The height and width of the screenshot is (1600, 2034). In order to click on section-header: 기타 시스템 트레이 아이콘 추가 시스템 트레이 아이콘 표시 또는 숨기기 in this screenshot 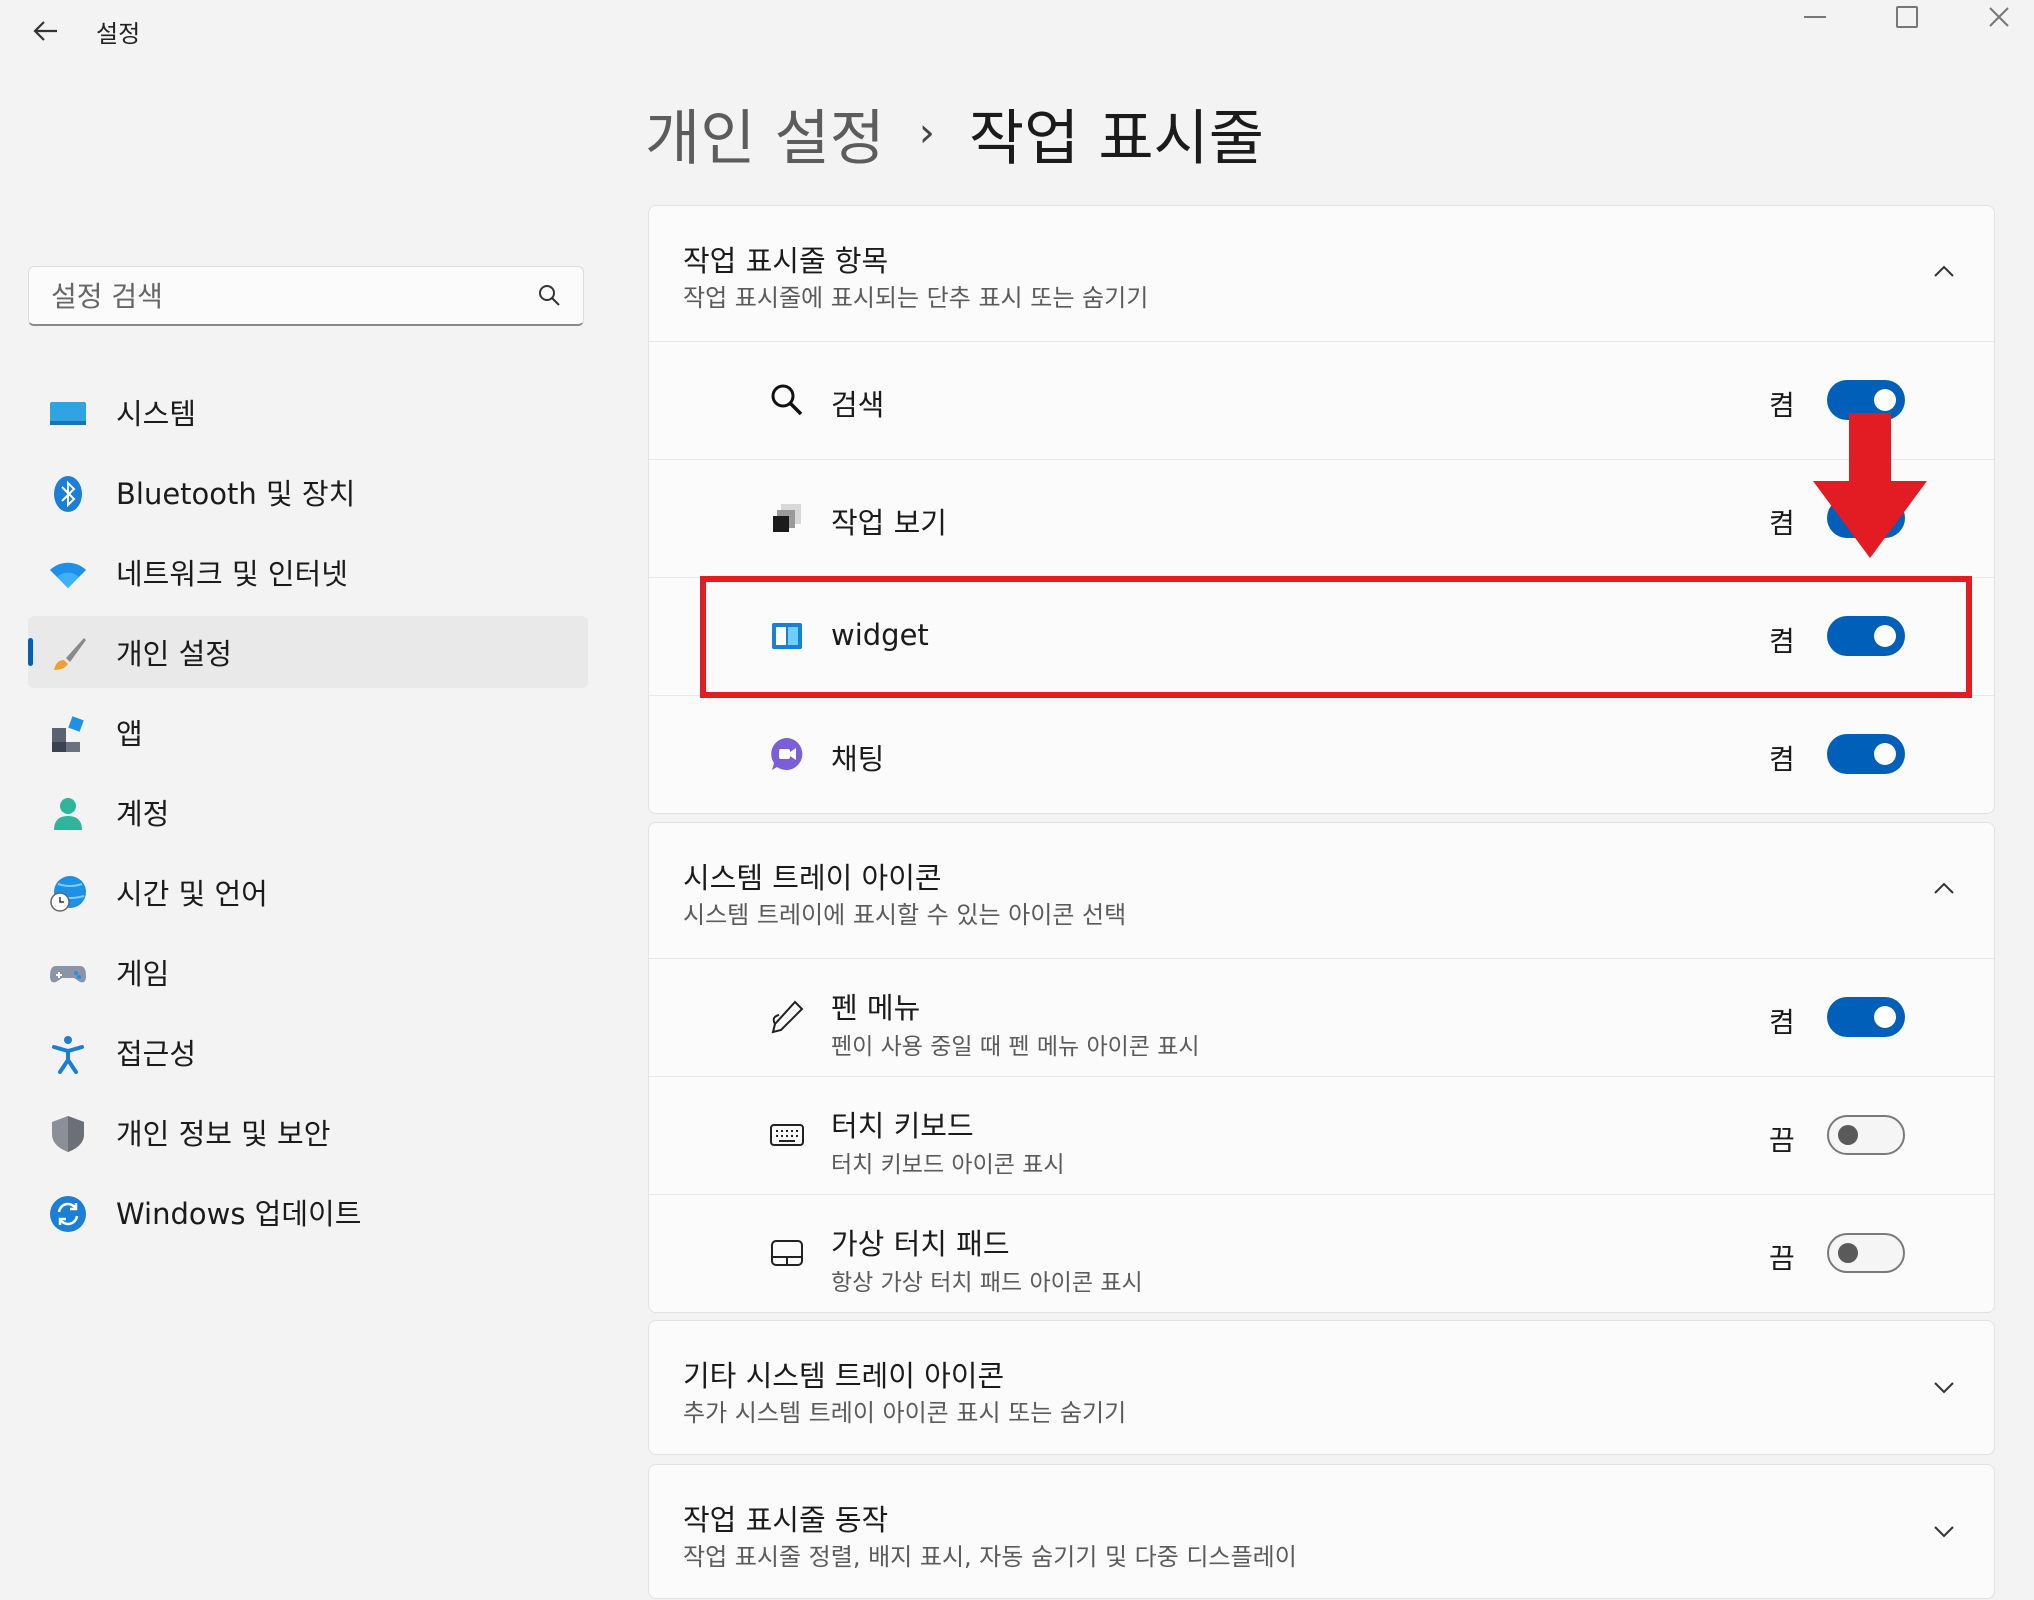, I will do `click(1321, 1388)`.